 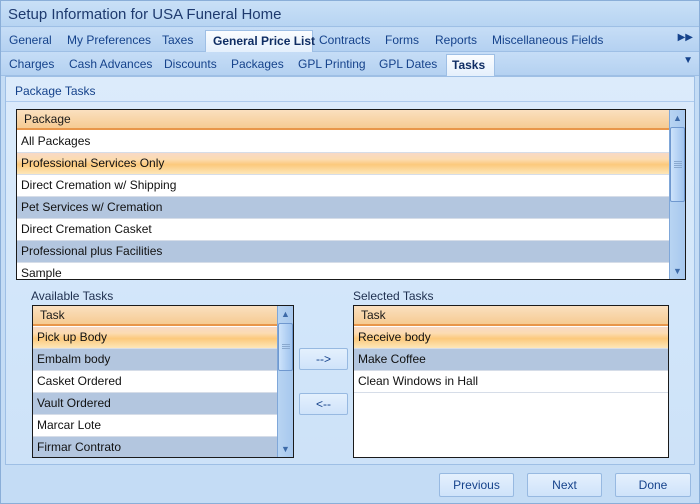 I want to click on tab-taxes: Taxes, so click(x=177, y=41).